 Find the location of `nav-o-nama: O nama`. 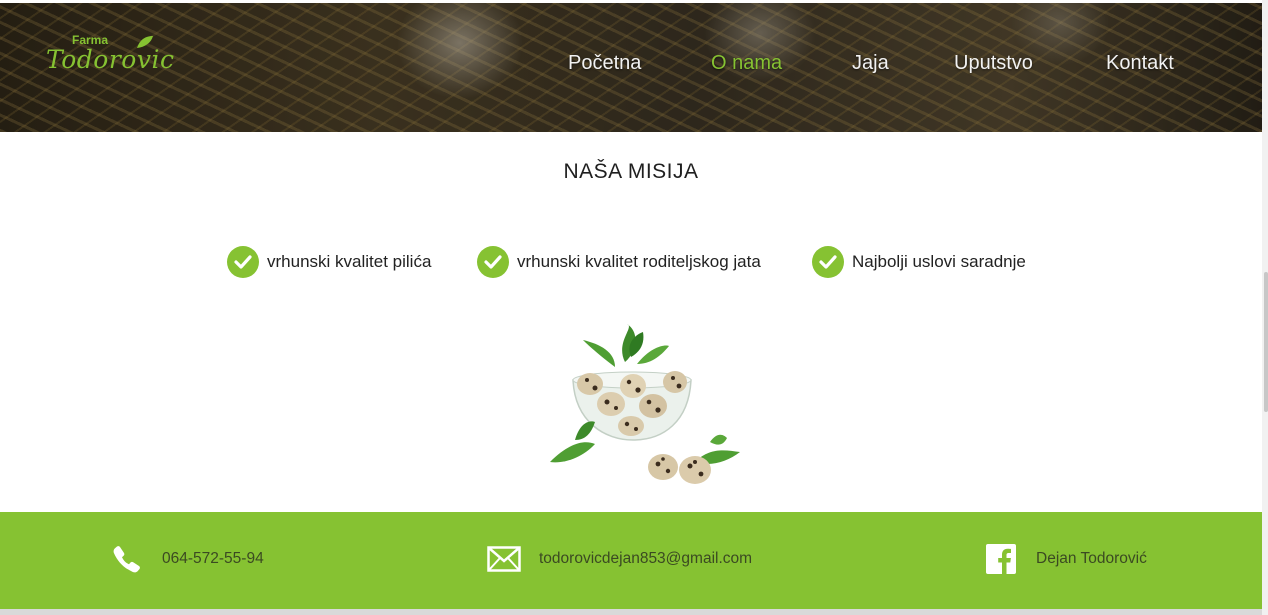

nav-o-nama: O nama is located at coordinates (746, 63).